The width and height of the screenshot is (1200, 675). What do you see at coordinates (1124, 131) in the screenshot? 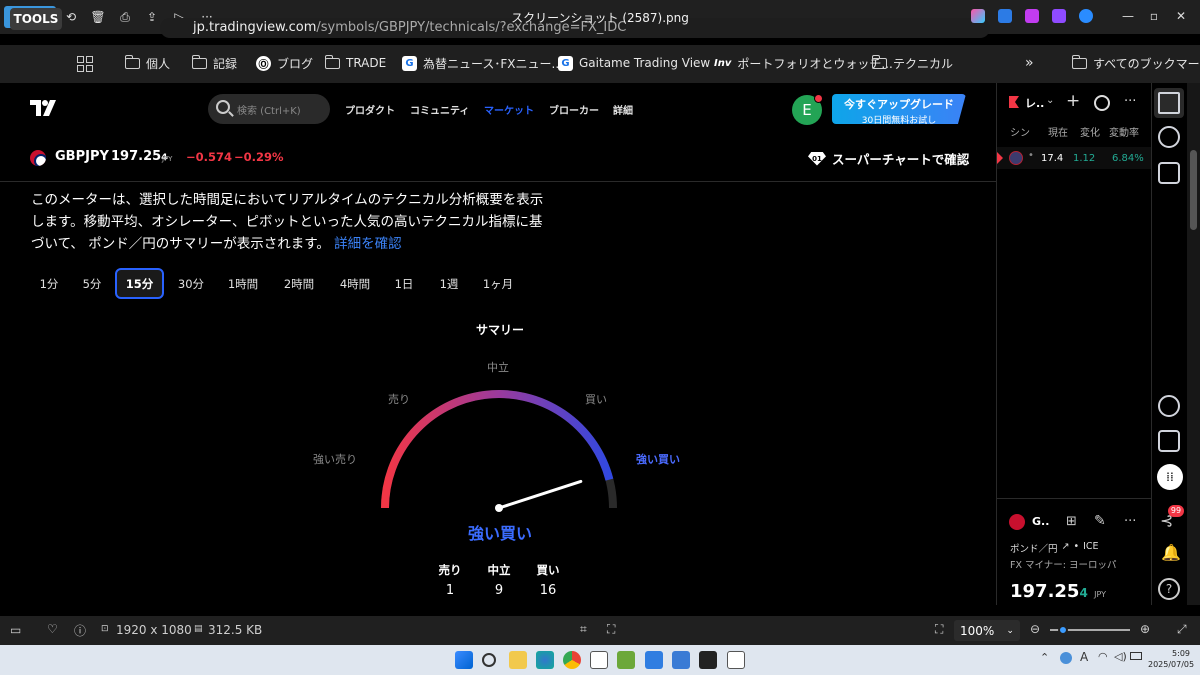
I see `col-change-pct: 変動率` at bounding box center [1124, 131].